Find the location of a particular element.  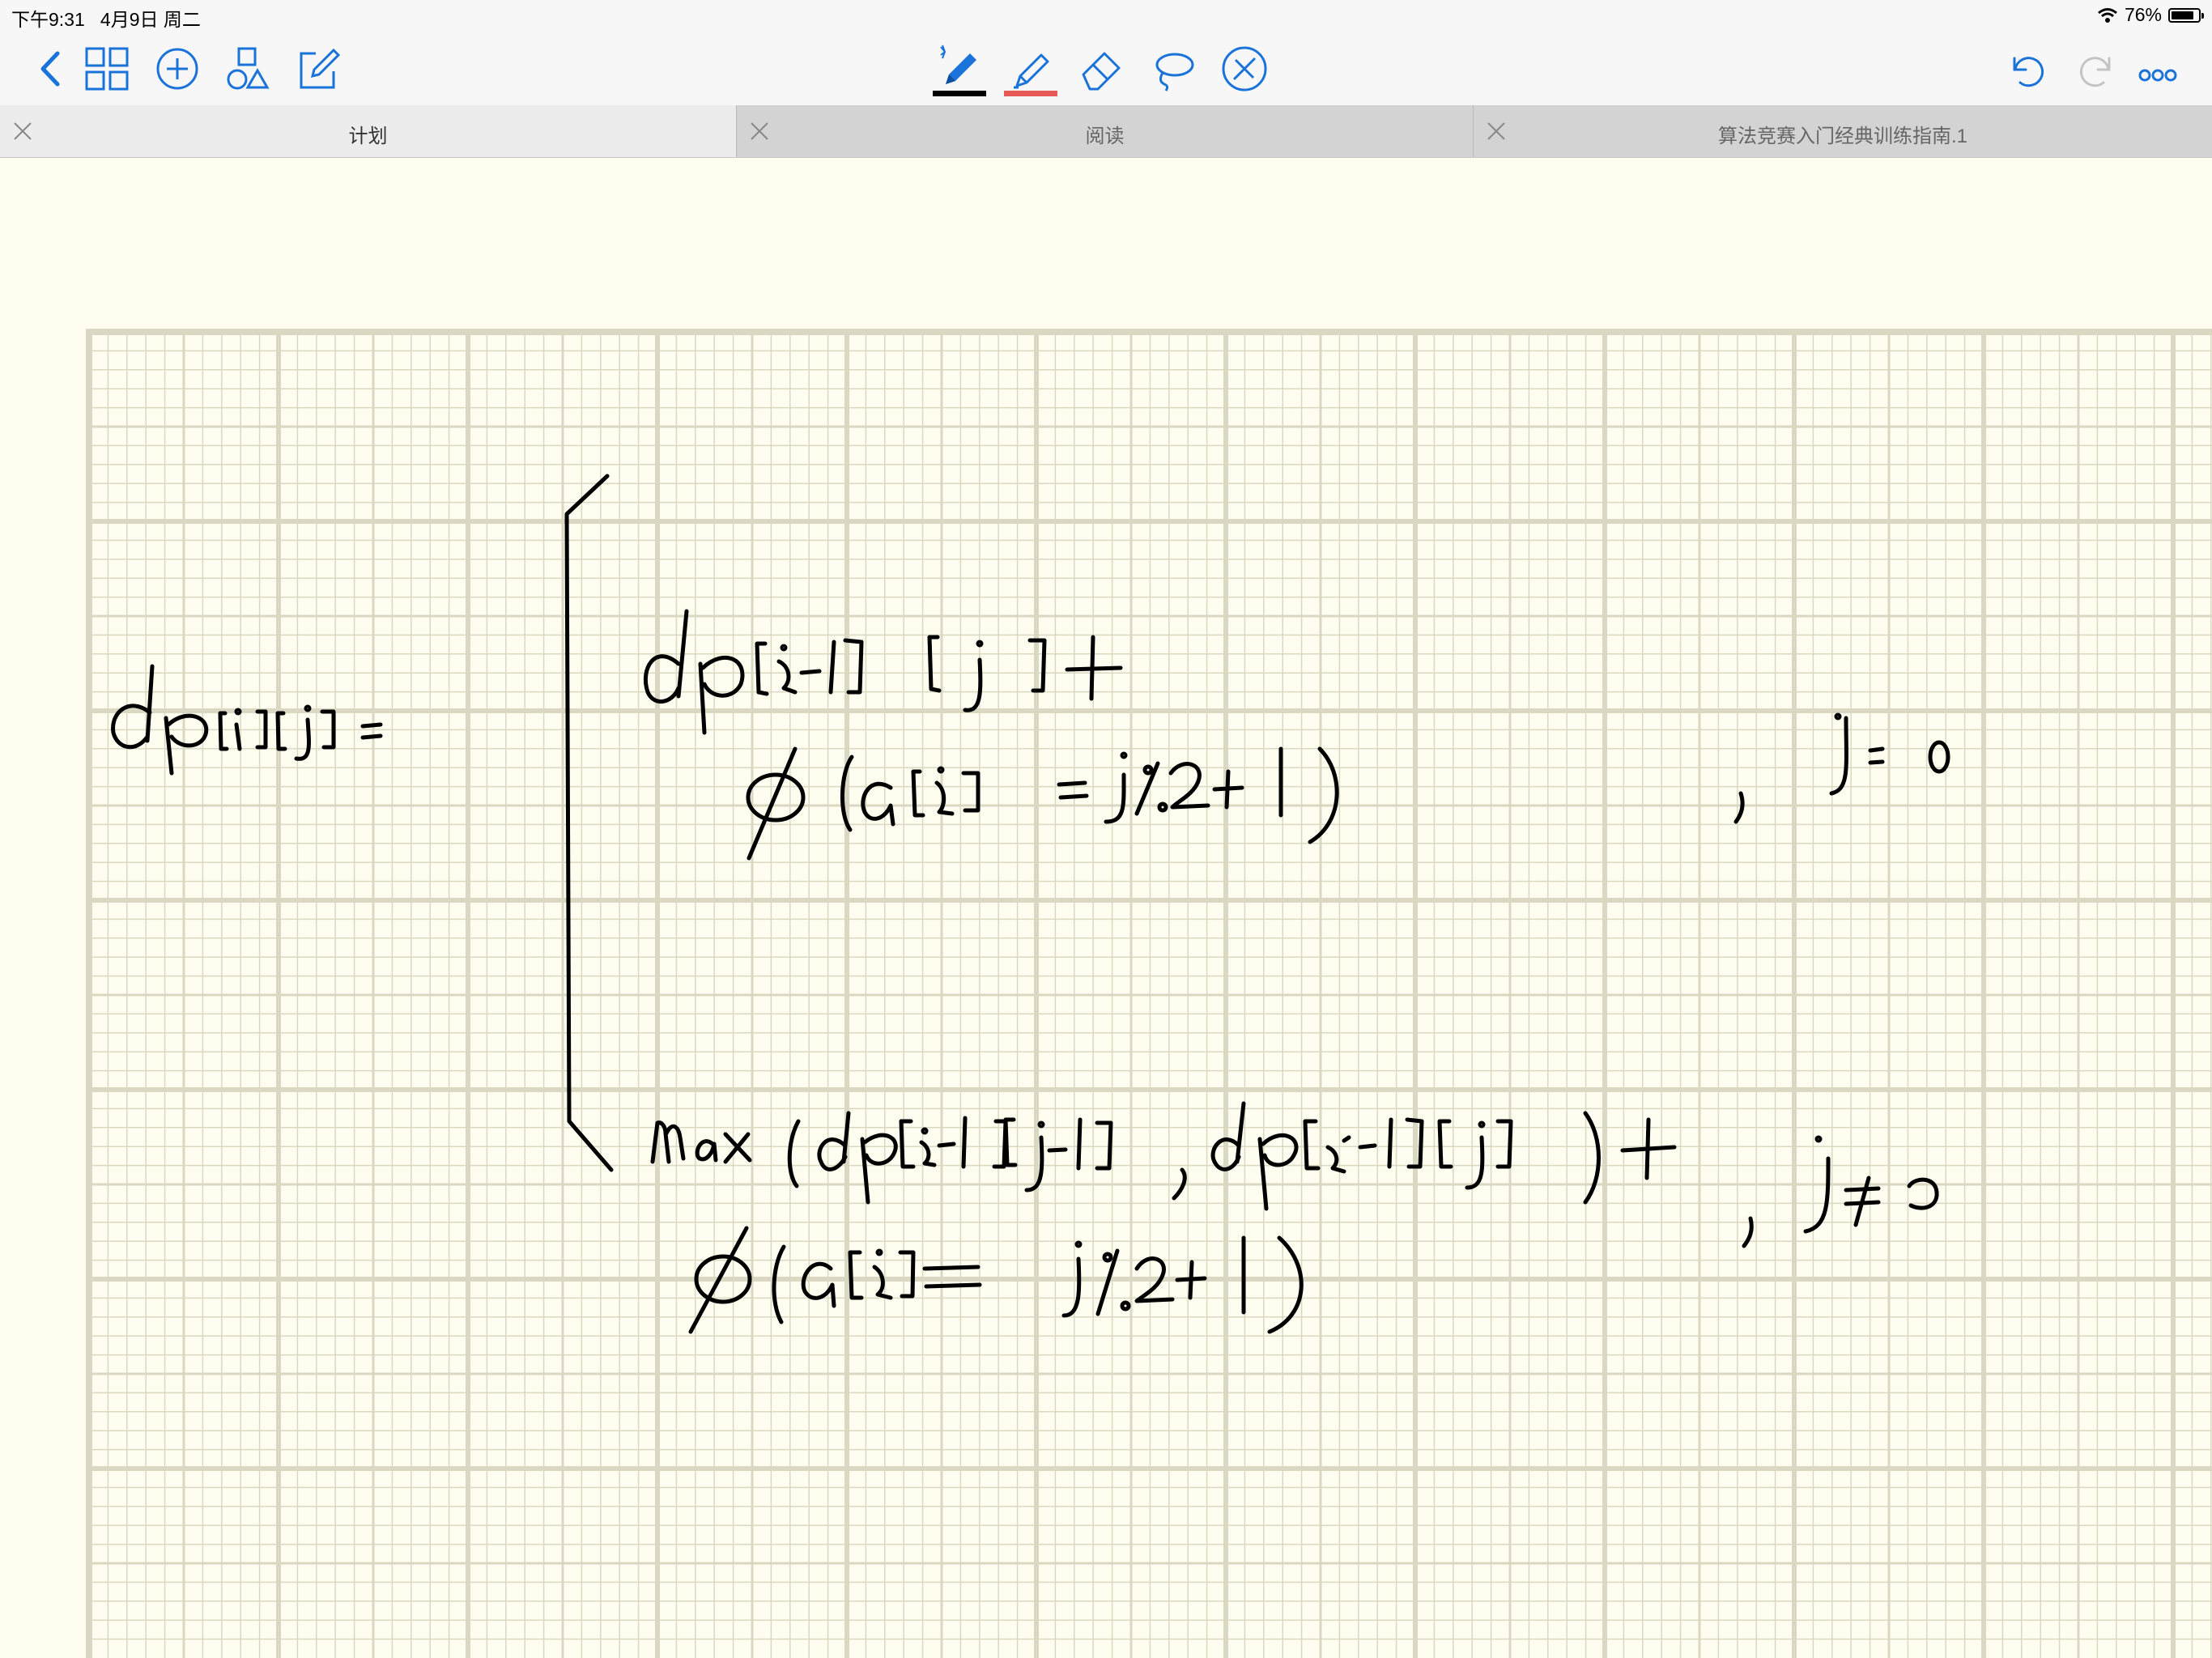

tab-algorithm-guide: 算法竞赛入门经典训练指南.1 is located at coordinates (1843, 131).